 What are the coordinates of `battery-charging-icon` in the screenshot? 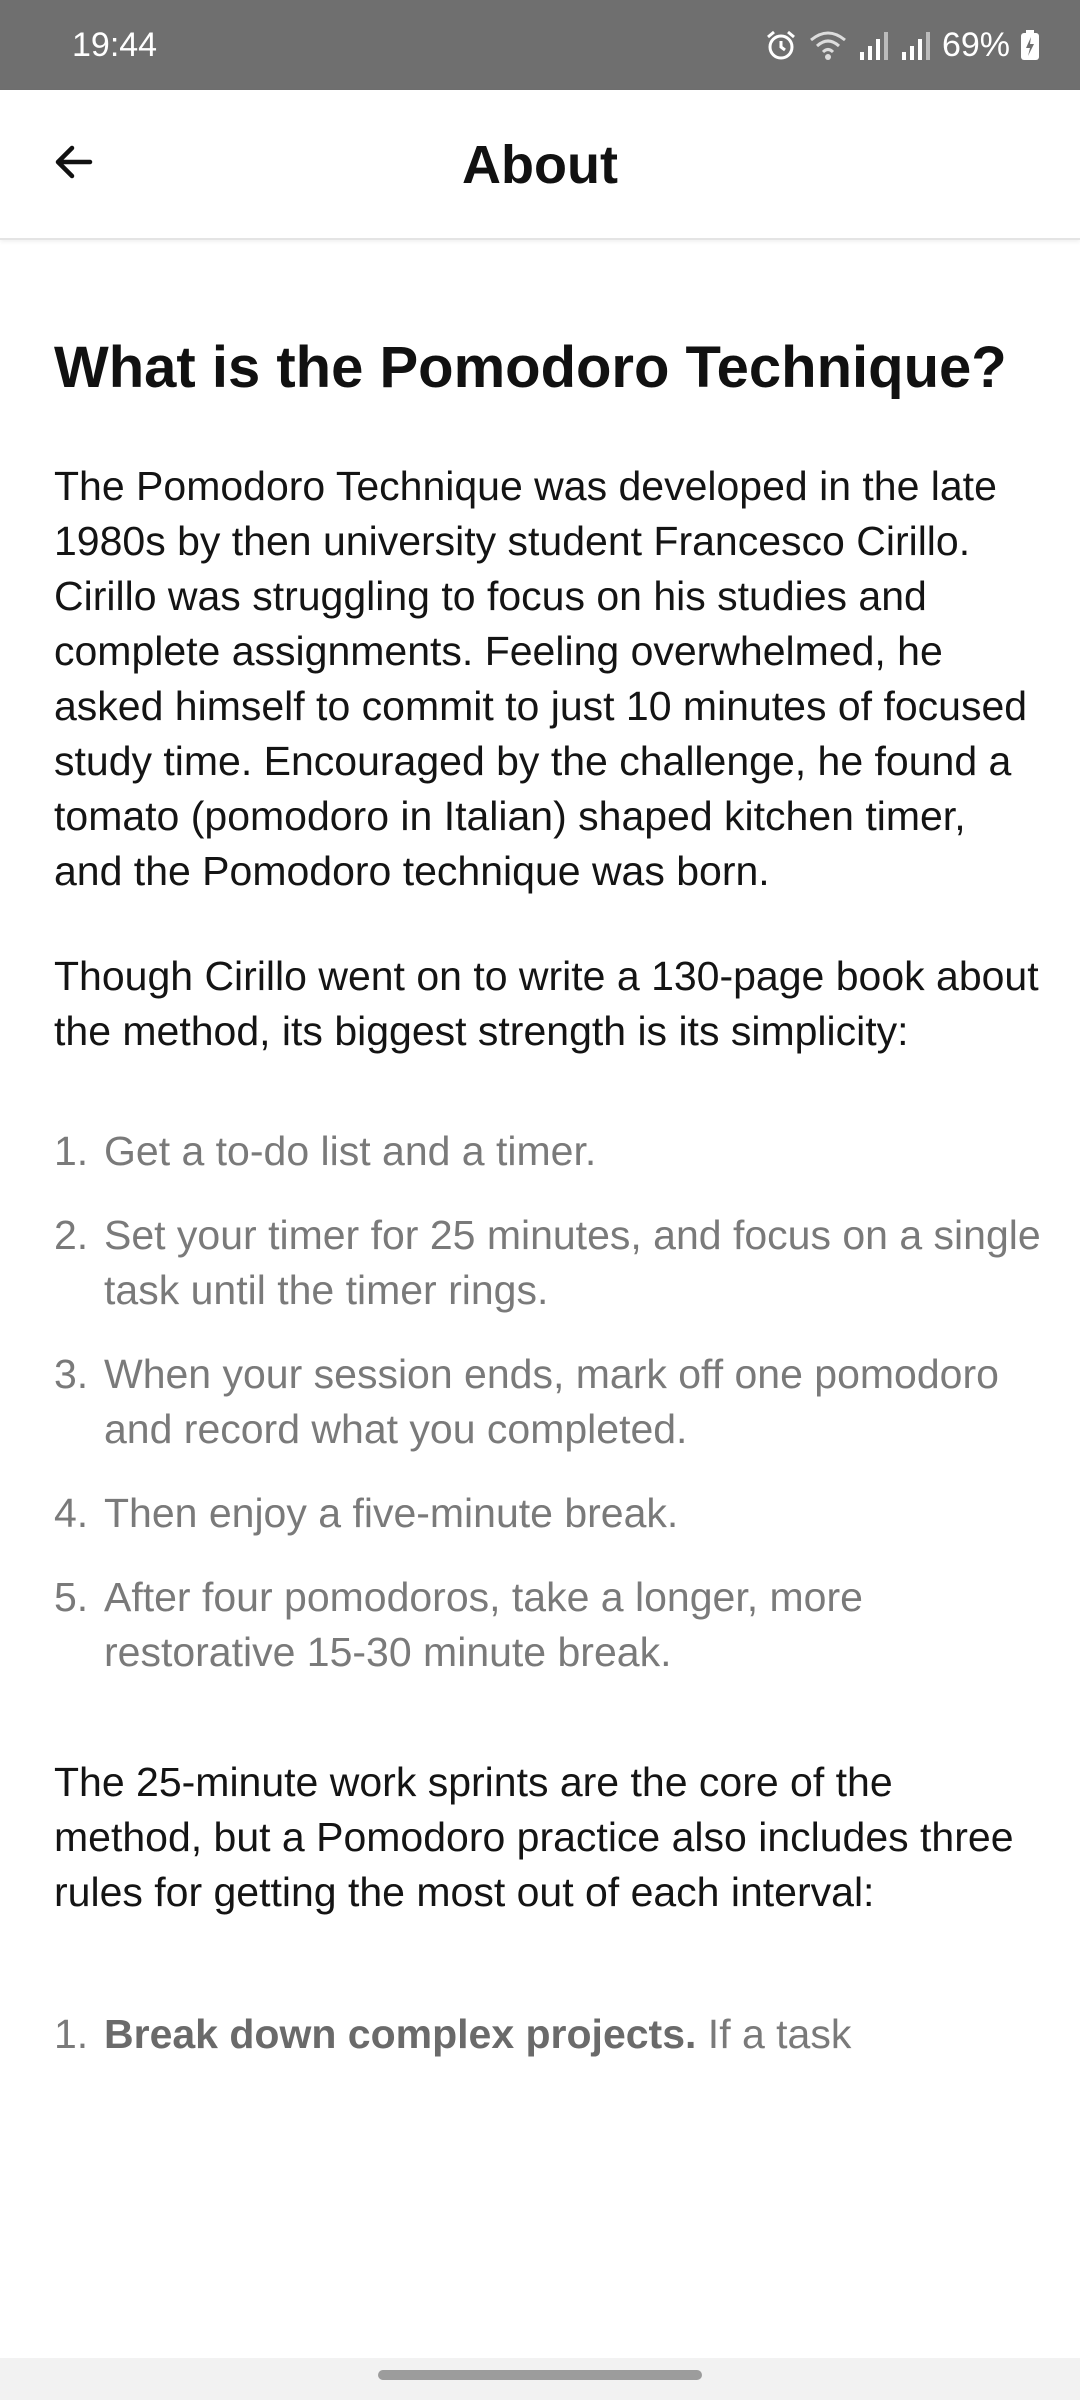 It's located at (1030, 45).